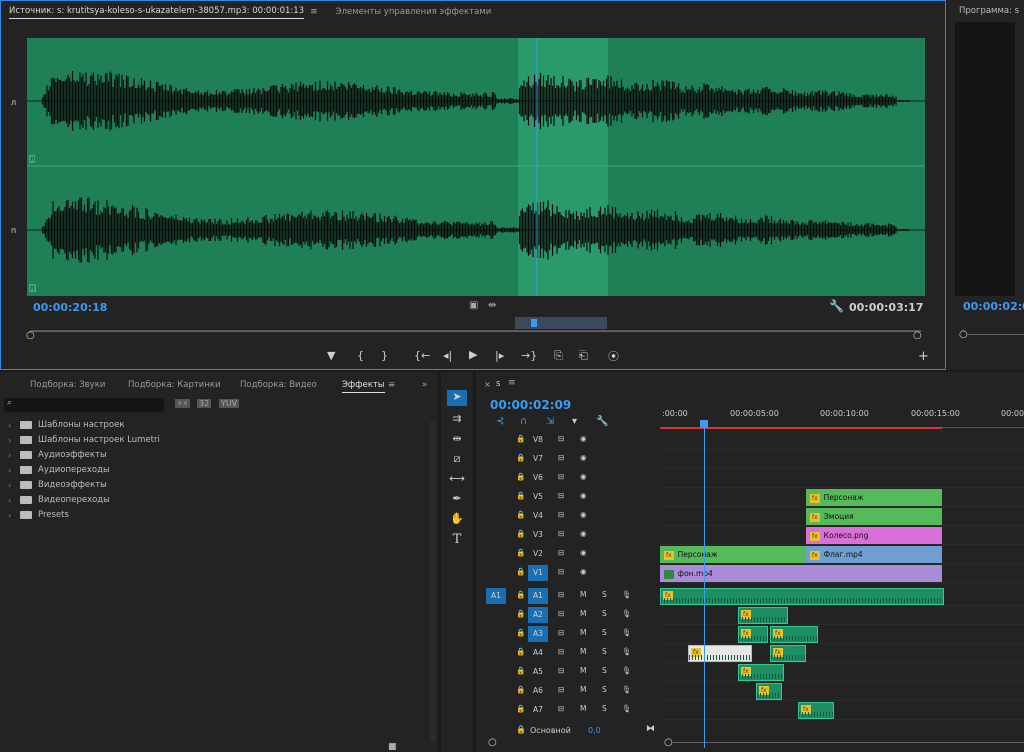 The image size is (1024, 752). Describe the element at coordinates (538, 672) in the screenshot. I see `track-target-a5: A5` at that location.